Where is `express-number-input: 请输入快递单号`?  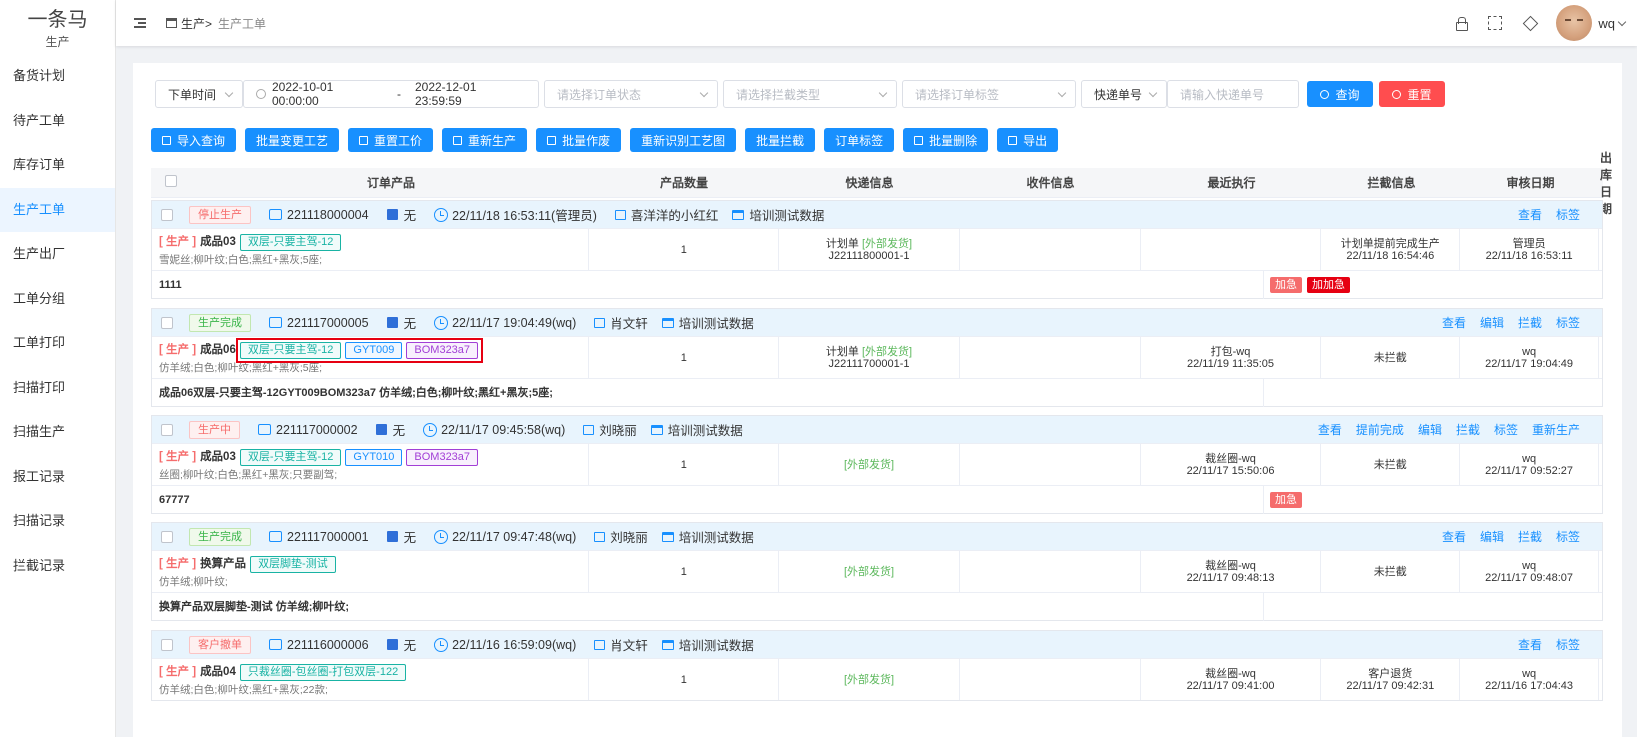 express-number-input: 请输入快递单号 is located at coordinates (1233, 94).